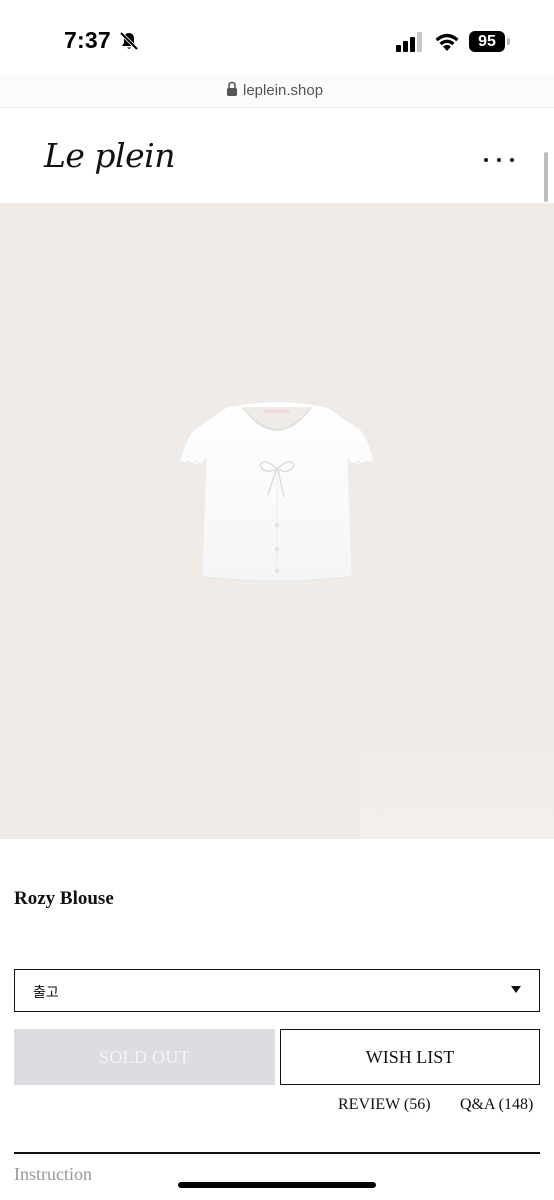 The height and width of the screenshot is (1200, 554). I want to click on url-text: leplein.shop, so click(283, 90).